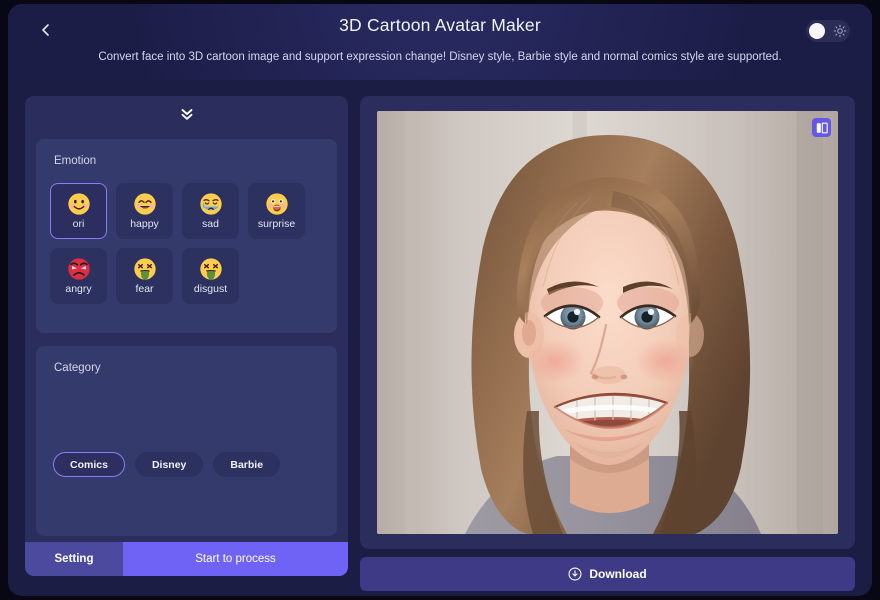 The width and height of the screenshot is (880, 600). I want to click on double-chevron-down-icon, so click(186, 114).